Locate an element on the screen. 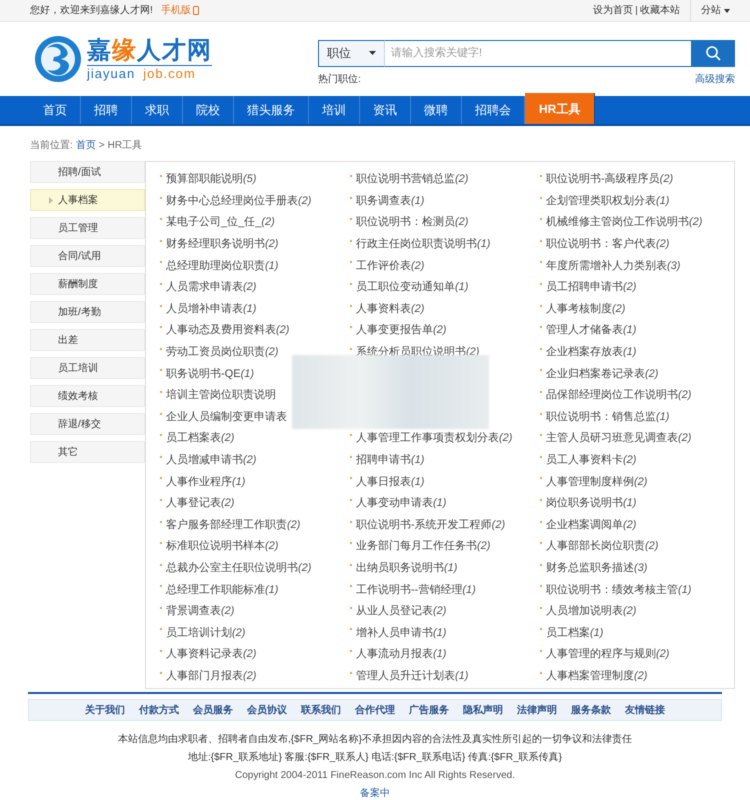 The height and width of the screenshot is (800, 750). nav-tab: 培训 is located at coordinates (334, 110).